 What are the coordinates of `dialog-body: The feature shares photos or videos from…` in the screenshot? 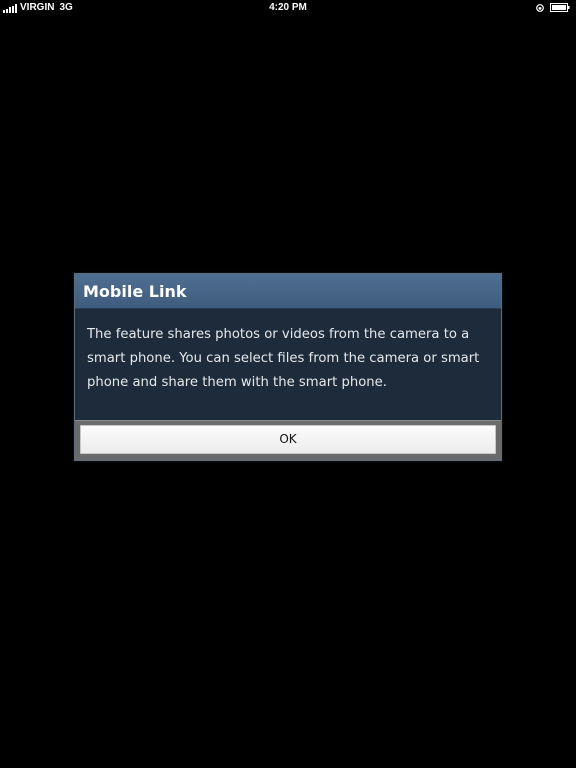 It's located at (288, 364).